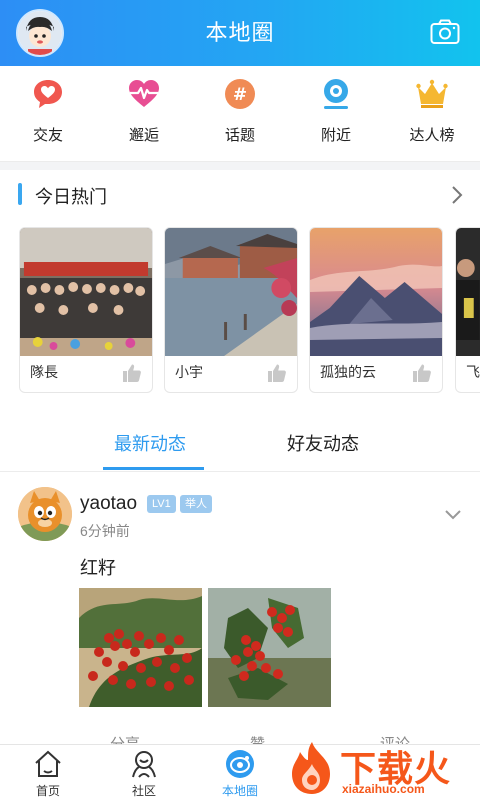 This screenshot has height=800, width=480. Describe the element at coordinates (383, 789) in the screenshot. I see `watermark-url: xiazaihuo.com` at that location.